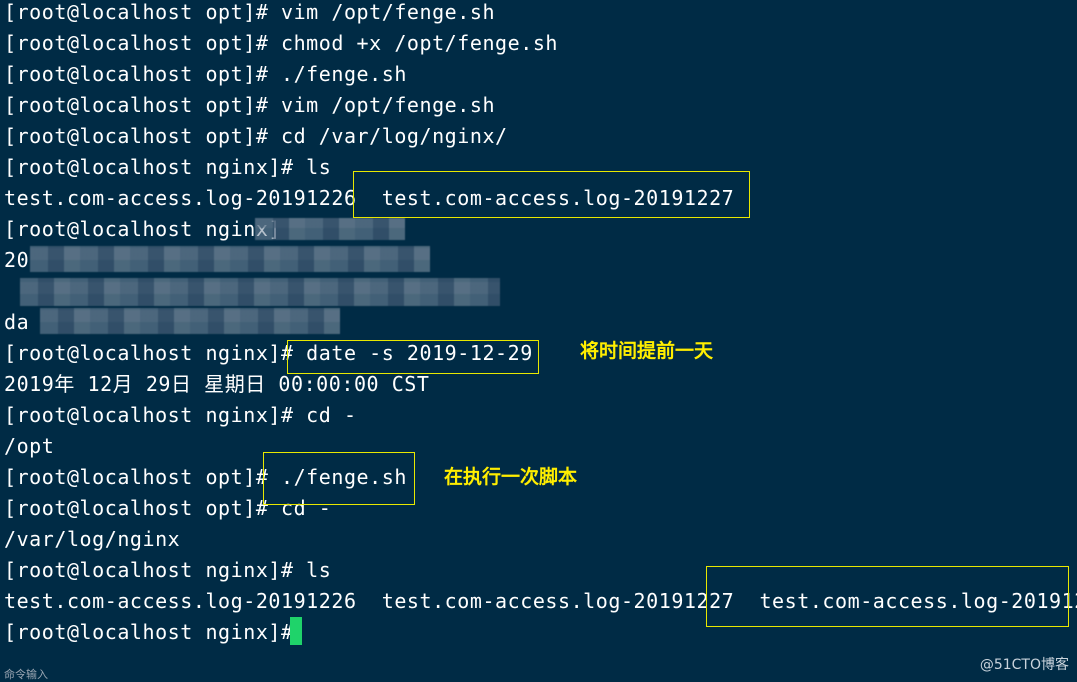 The height and width of the screenshot is (682, 1077). What do you see at coordinates (180, 415) in the screenshot?
I see `terminal-line: [root@localhost nginx]# cd -` at bounding box center [180, 415].